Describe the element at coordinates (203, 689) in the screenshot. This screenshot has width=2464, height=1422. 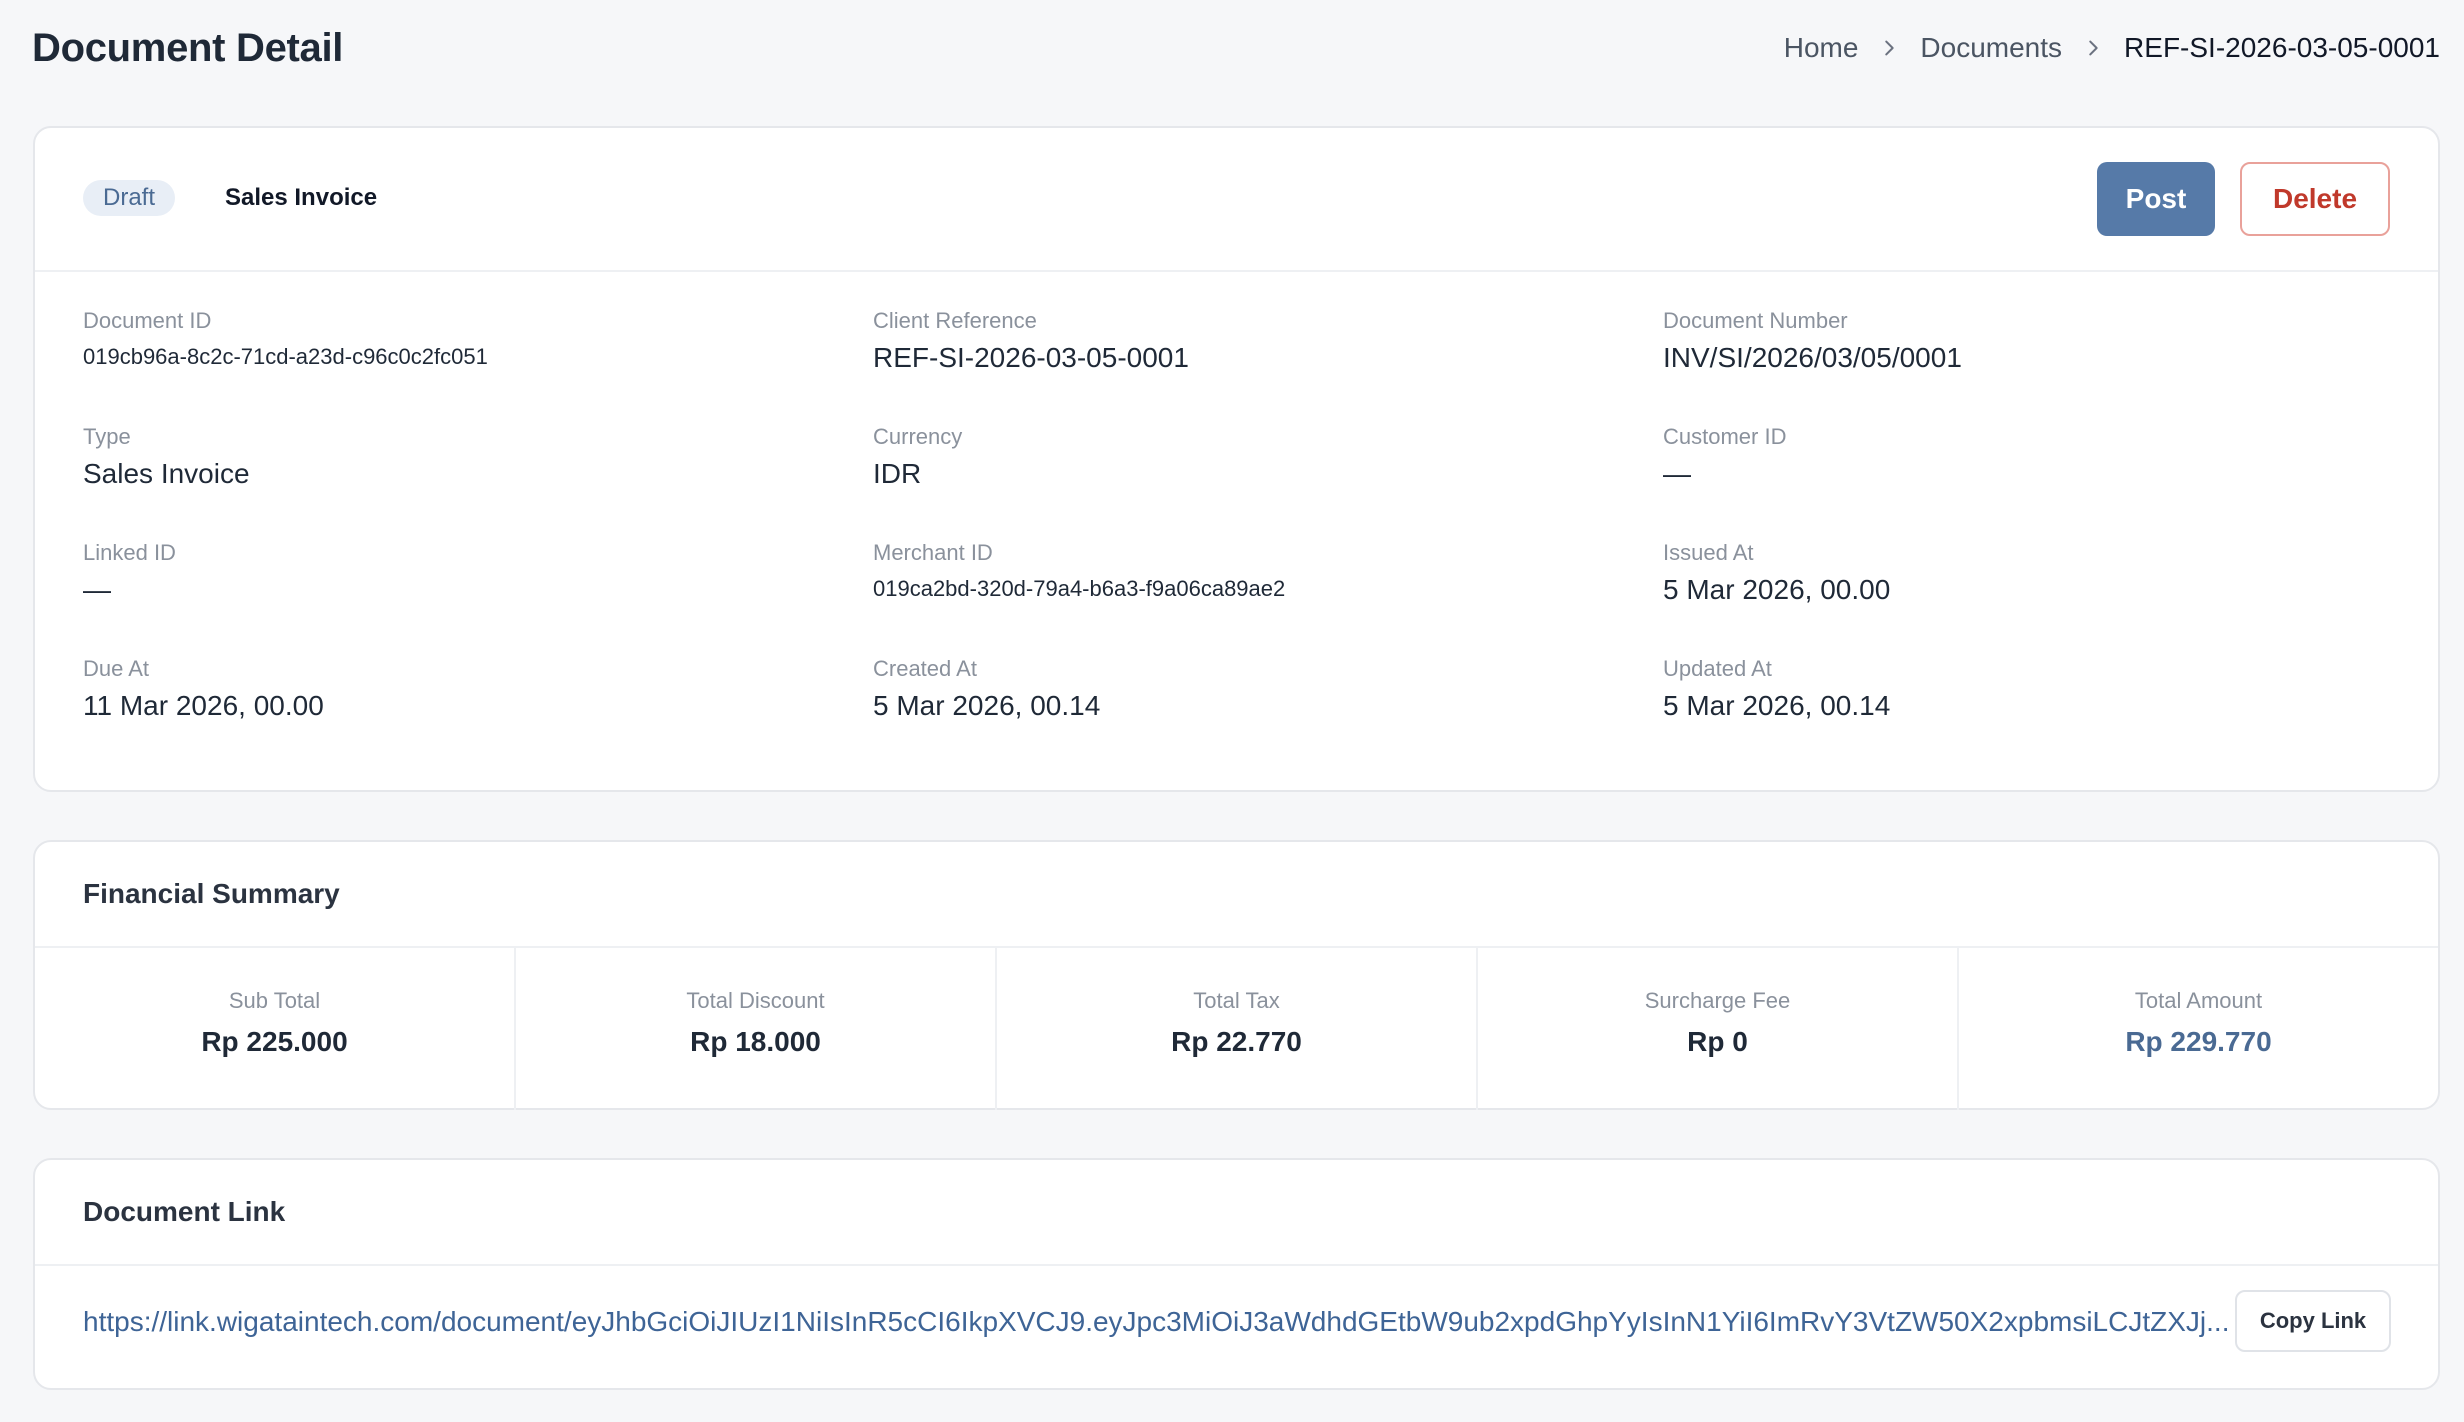
I see `field-due-at: Due At 11 Mar 2026, 00.00` at that location.